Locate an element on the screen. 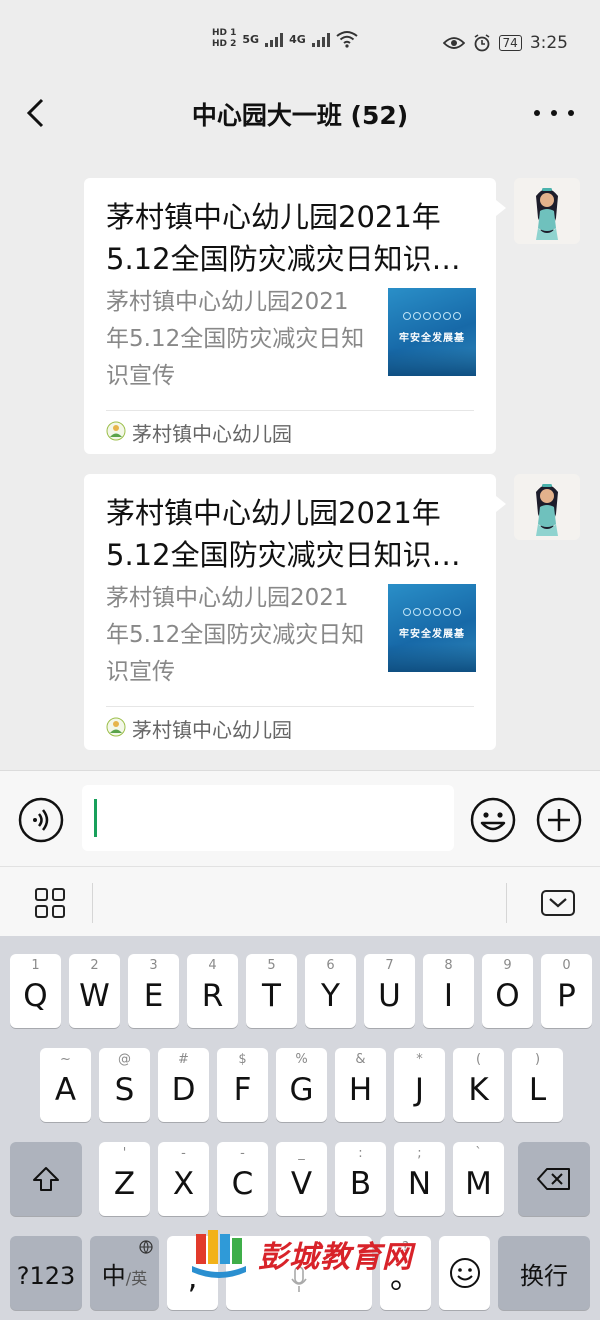 This screenshot has height=1320, width=600. voice-input-button is located at coordinates (41, 820).